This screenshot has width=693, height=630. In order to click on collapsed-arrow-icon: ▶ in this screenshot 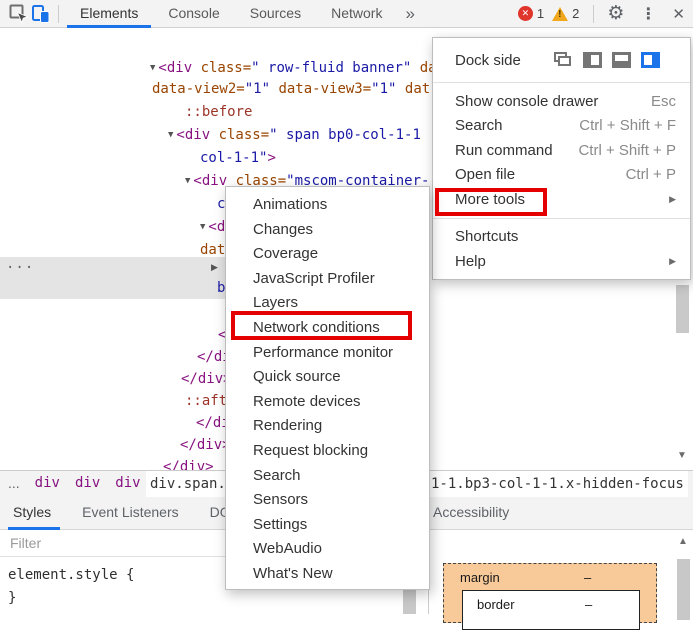, I will do `click(214, 267)`.